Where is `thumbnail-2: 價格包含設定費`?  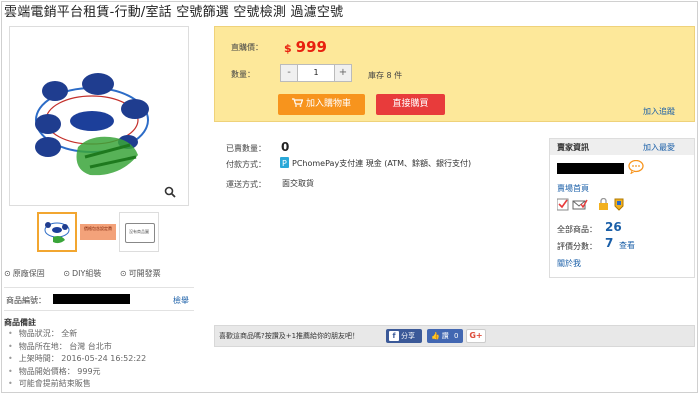
thumbnail-2: 價格包含設定費 is located at coordinates (98, 232).